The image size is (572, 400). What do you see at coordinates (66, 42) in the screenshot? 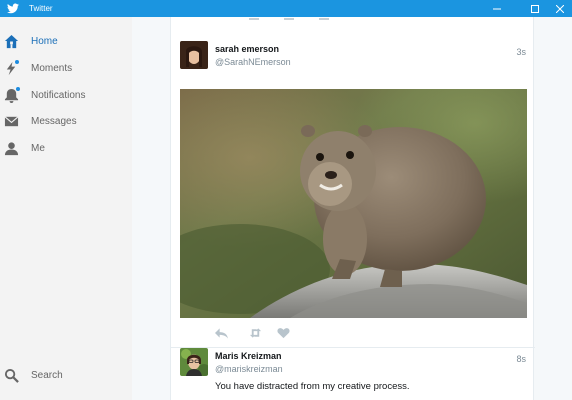
I see `sidebar-item-home: Home` at bounding box center [66, 42].